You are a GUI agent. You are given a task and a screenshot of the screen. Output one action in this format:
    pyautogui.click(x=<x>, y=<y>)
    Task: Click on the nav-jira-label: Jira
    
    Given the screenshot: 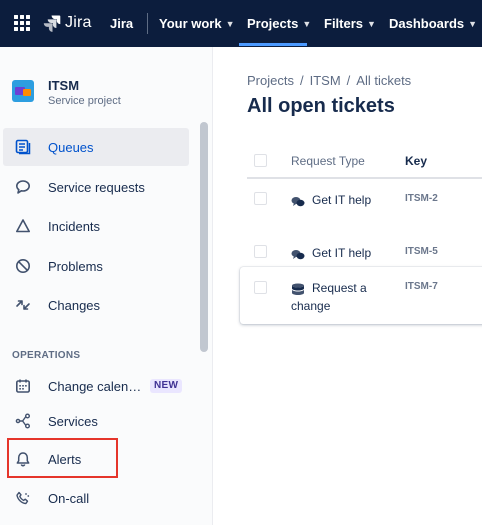 What is the action you would take?
    pyautogui.click(x=122, y=23)
    